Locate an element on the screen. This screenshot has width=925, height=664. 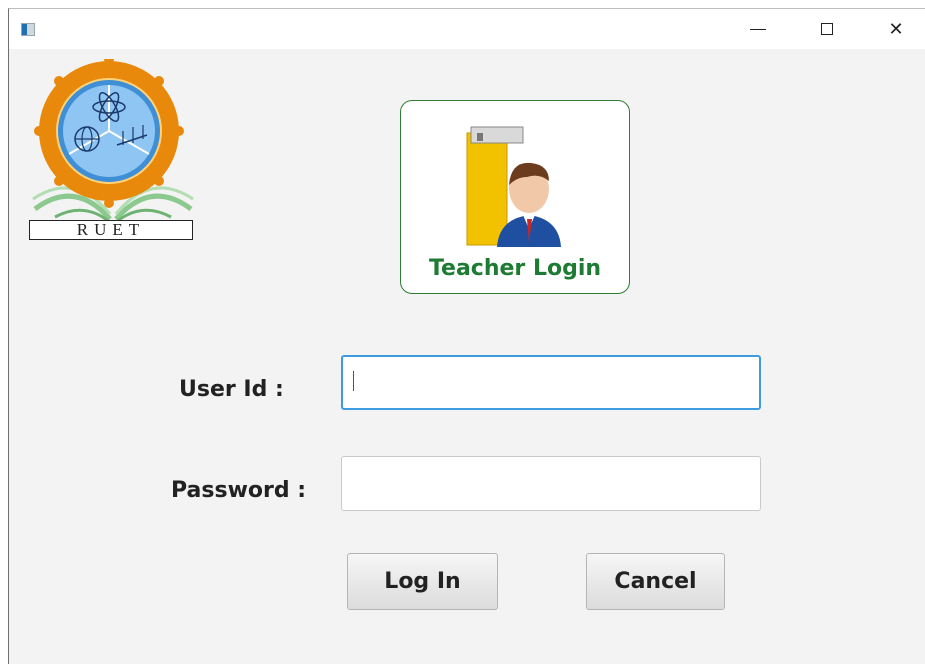
teacher-folder-icon is located at coordinates (513, 186).